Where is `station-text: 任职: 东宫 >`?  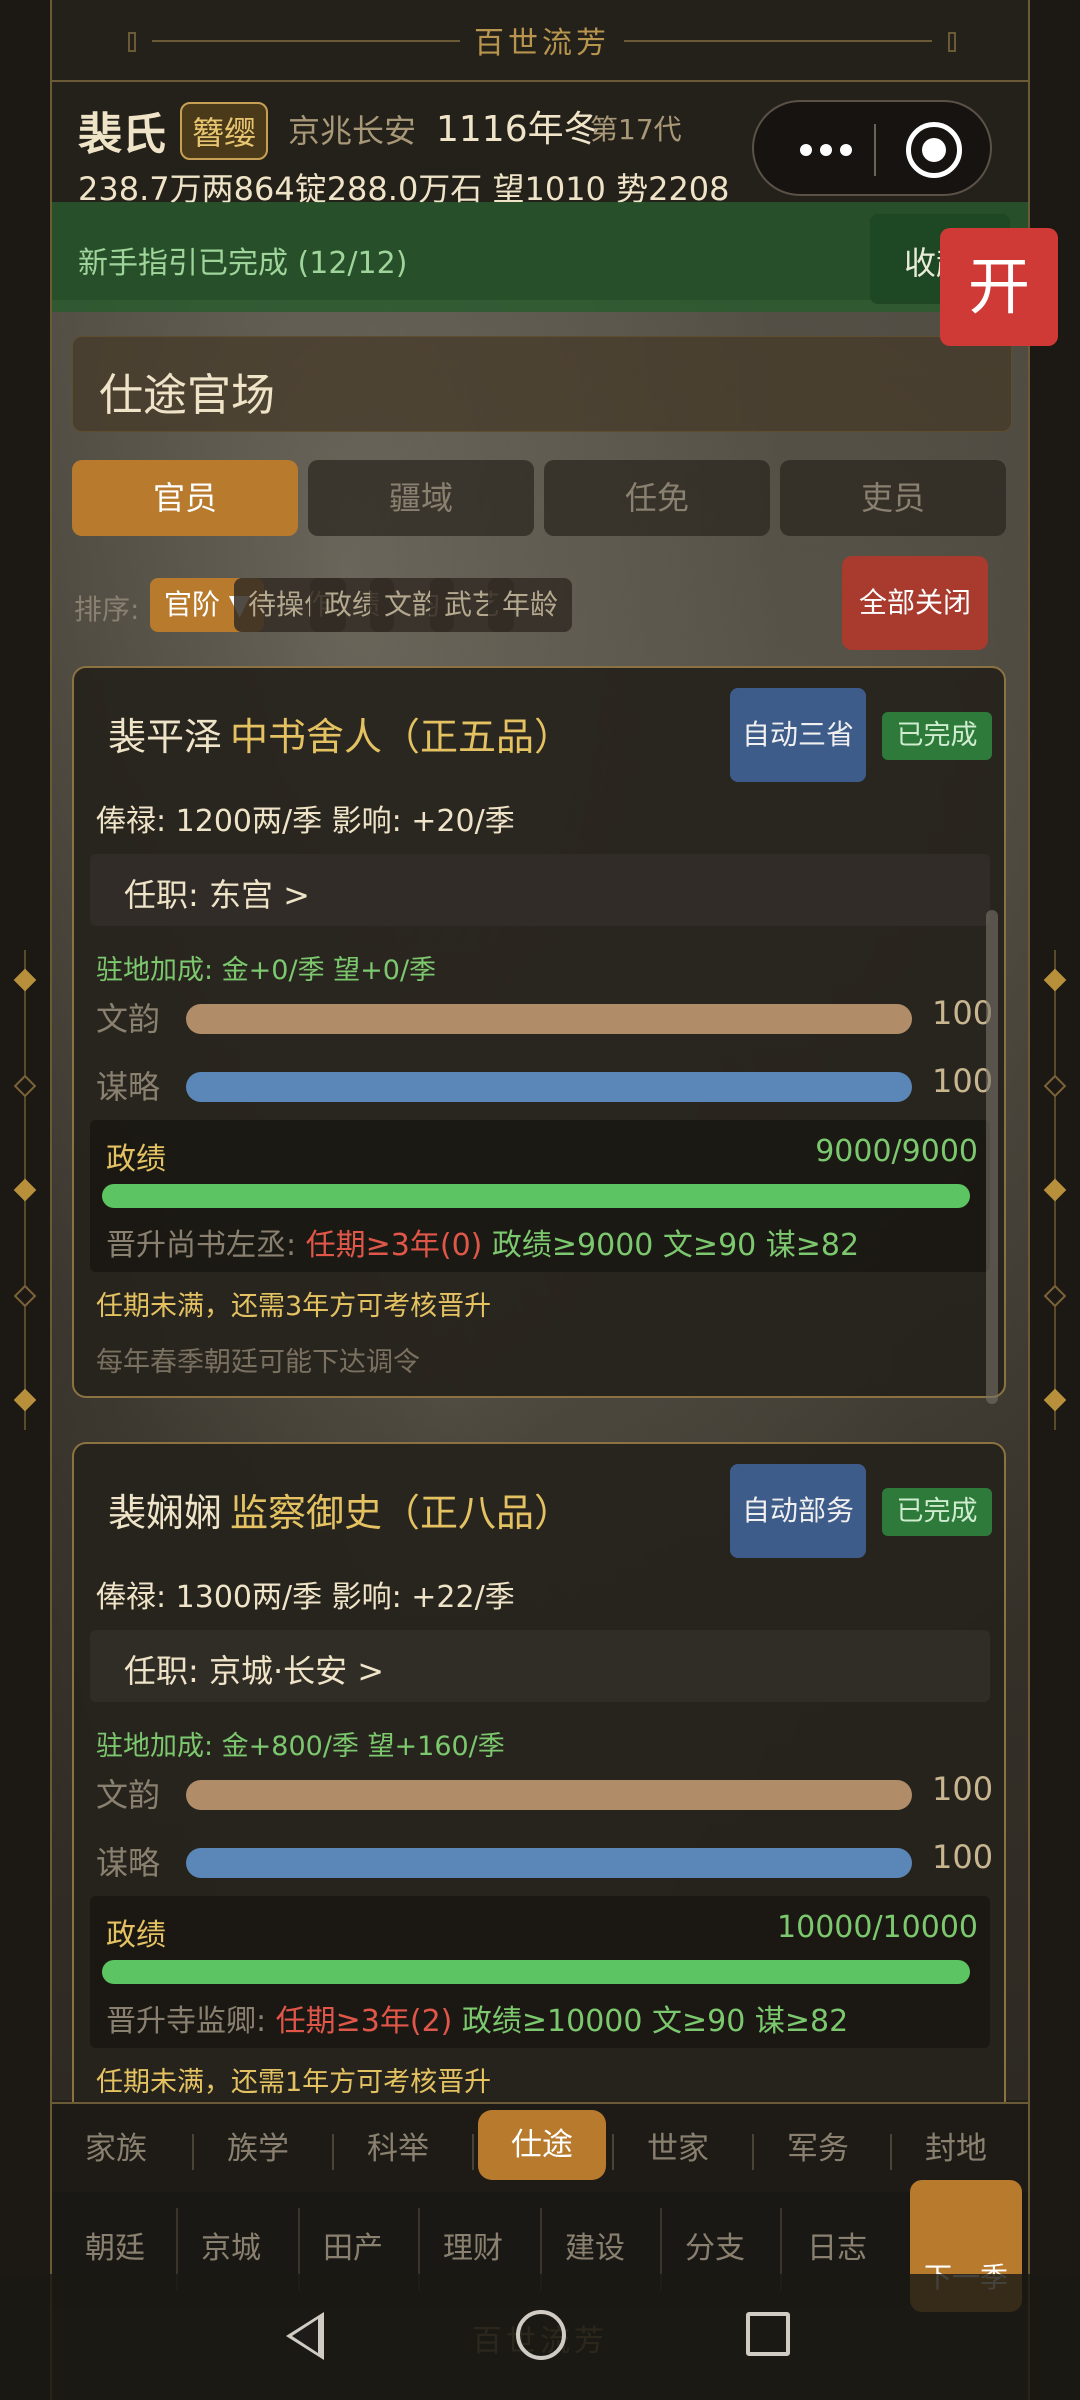
station-text: 任职: 东宫 > is located at coordinates (217, 895).